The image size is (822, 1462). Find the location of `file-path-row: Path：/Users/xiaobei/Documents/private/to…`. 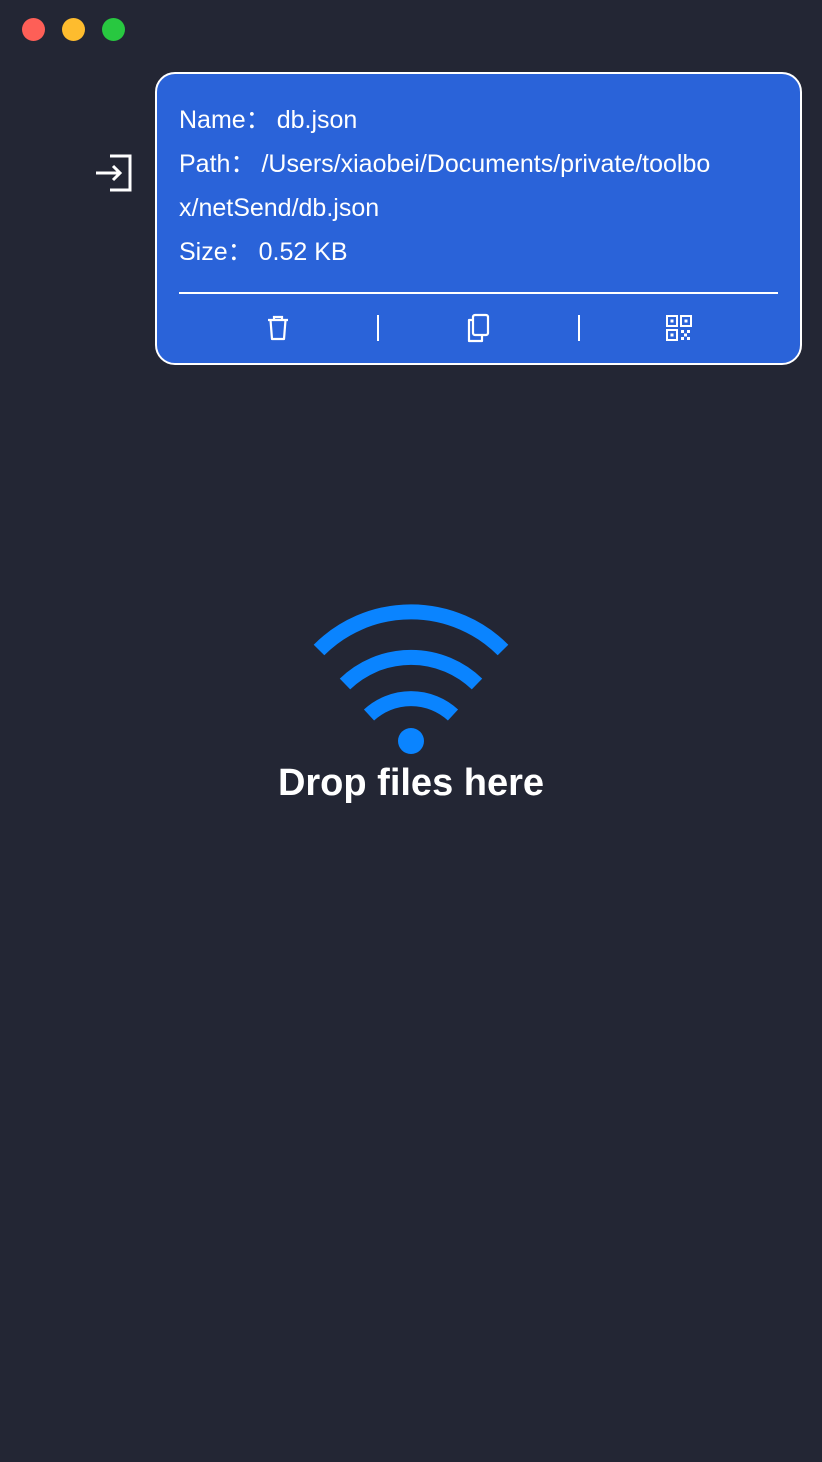

file-path-row: Path：/Users/xiaobei/Documents/private/to… is located at coordinates (444, 164).